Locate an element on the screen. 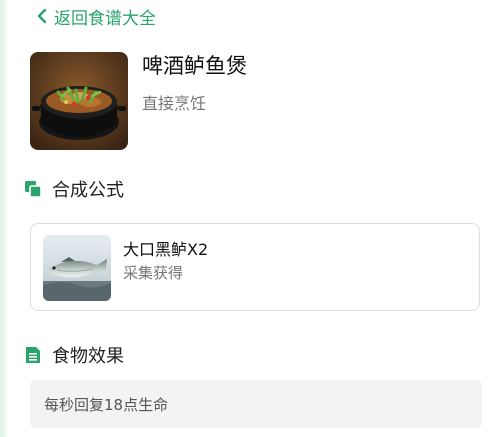  recipe-header: 啤酒鲈鱼煲 直接烹饪 is located at coordinates (138, 101).